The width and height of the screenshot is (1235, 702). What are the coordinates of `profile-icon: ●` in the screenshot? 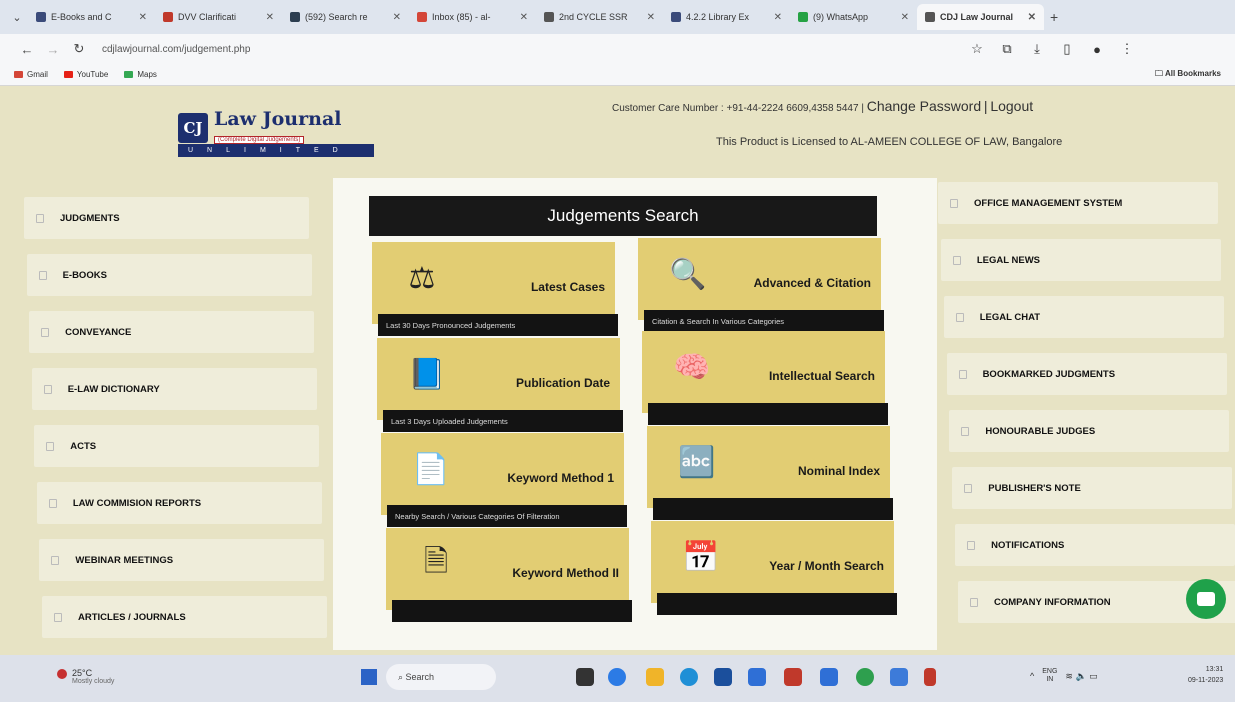 It's located at (1097, 49).